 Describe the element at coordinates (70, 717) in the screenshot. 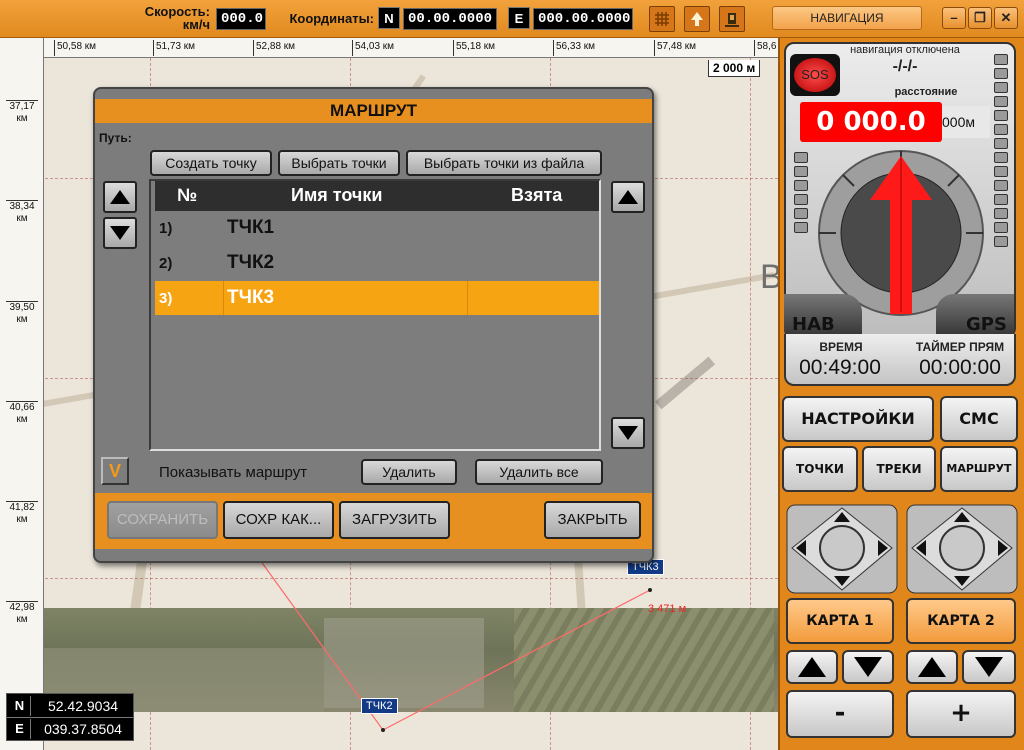

I see `current-coords: N 52.42.9034 E 039.37.8504` at that location.